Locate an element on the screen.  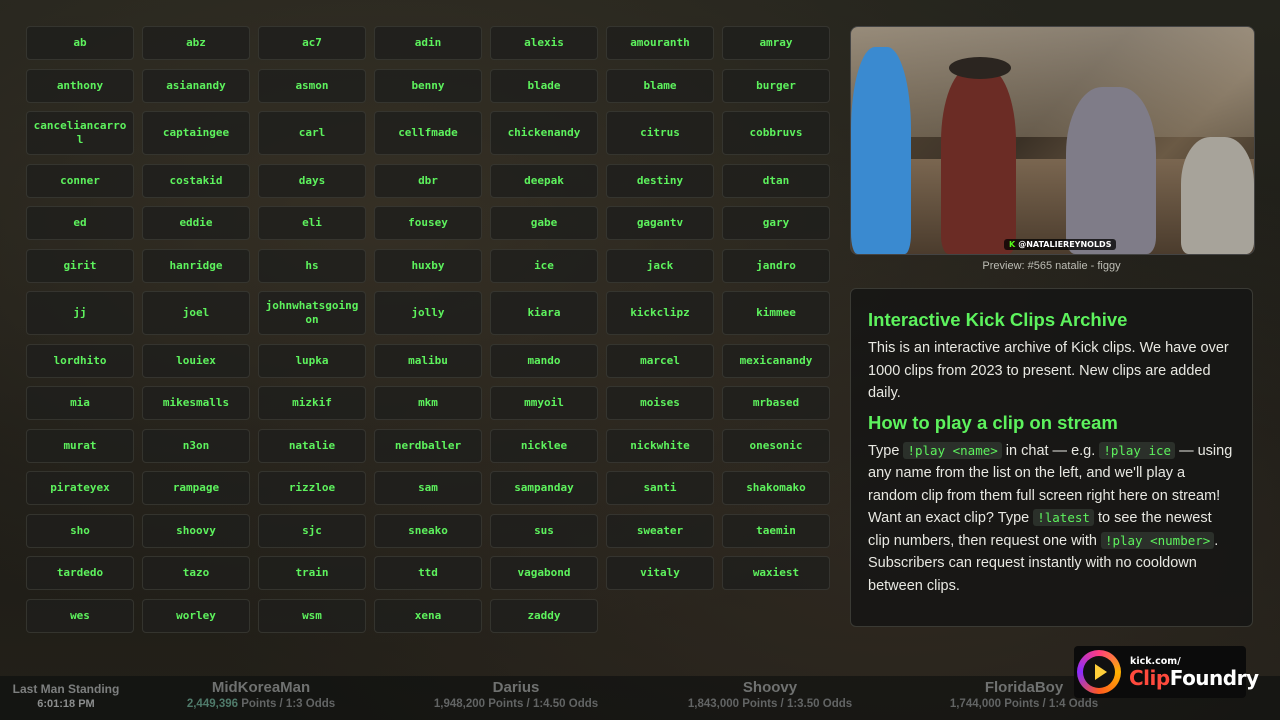
name-button-jack: jack is located at coordinates (660, 265).